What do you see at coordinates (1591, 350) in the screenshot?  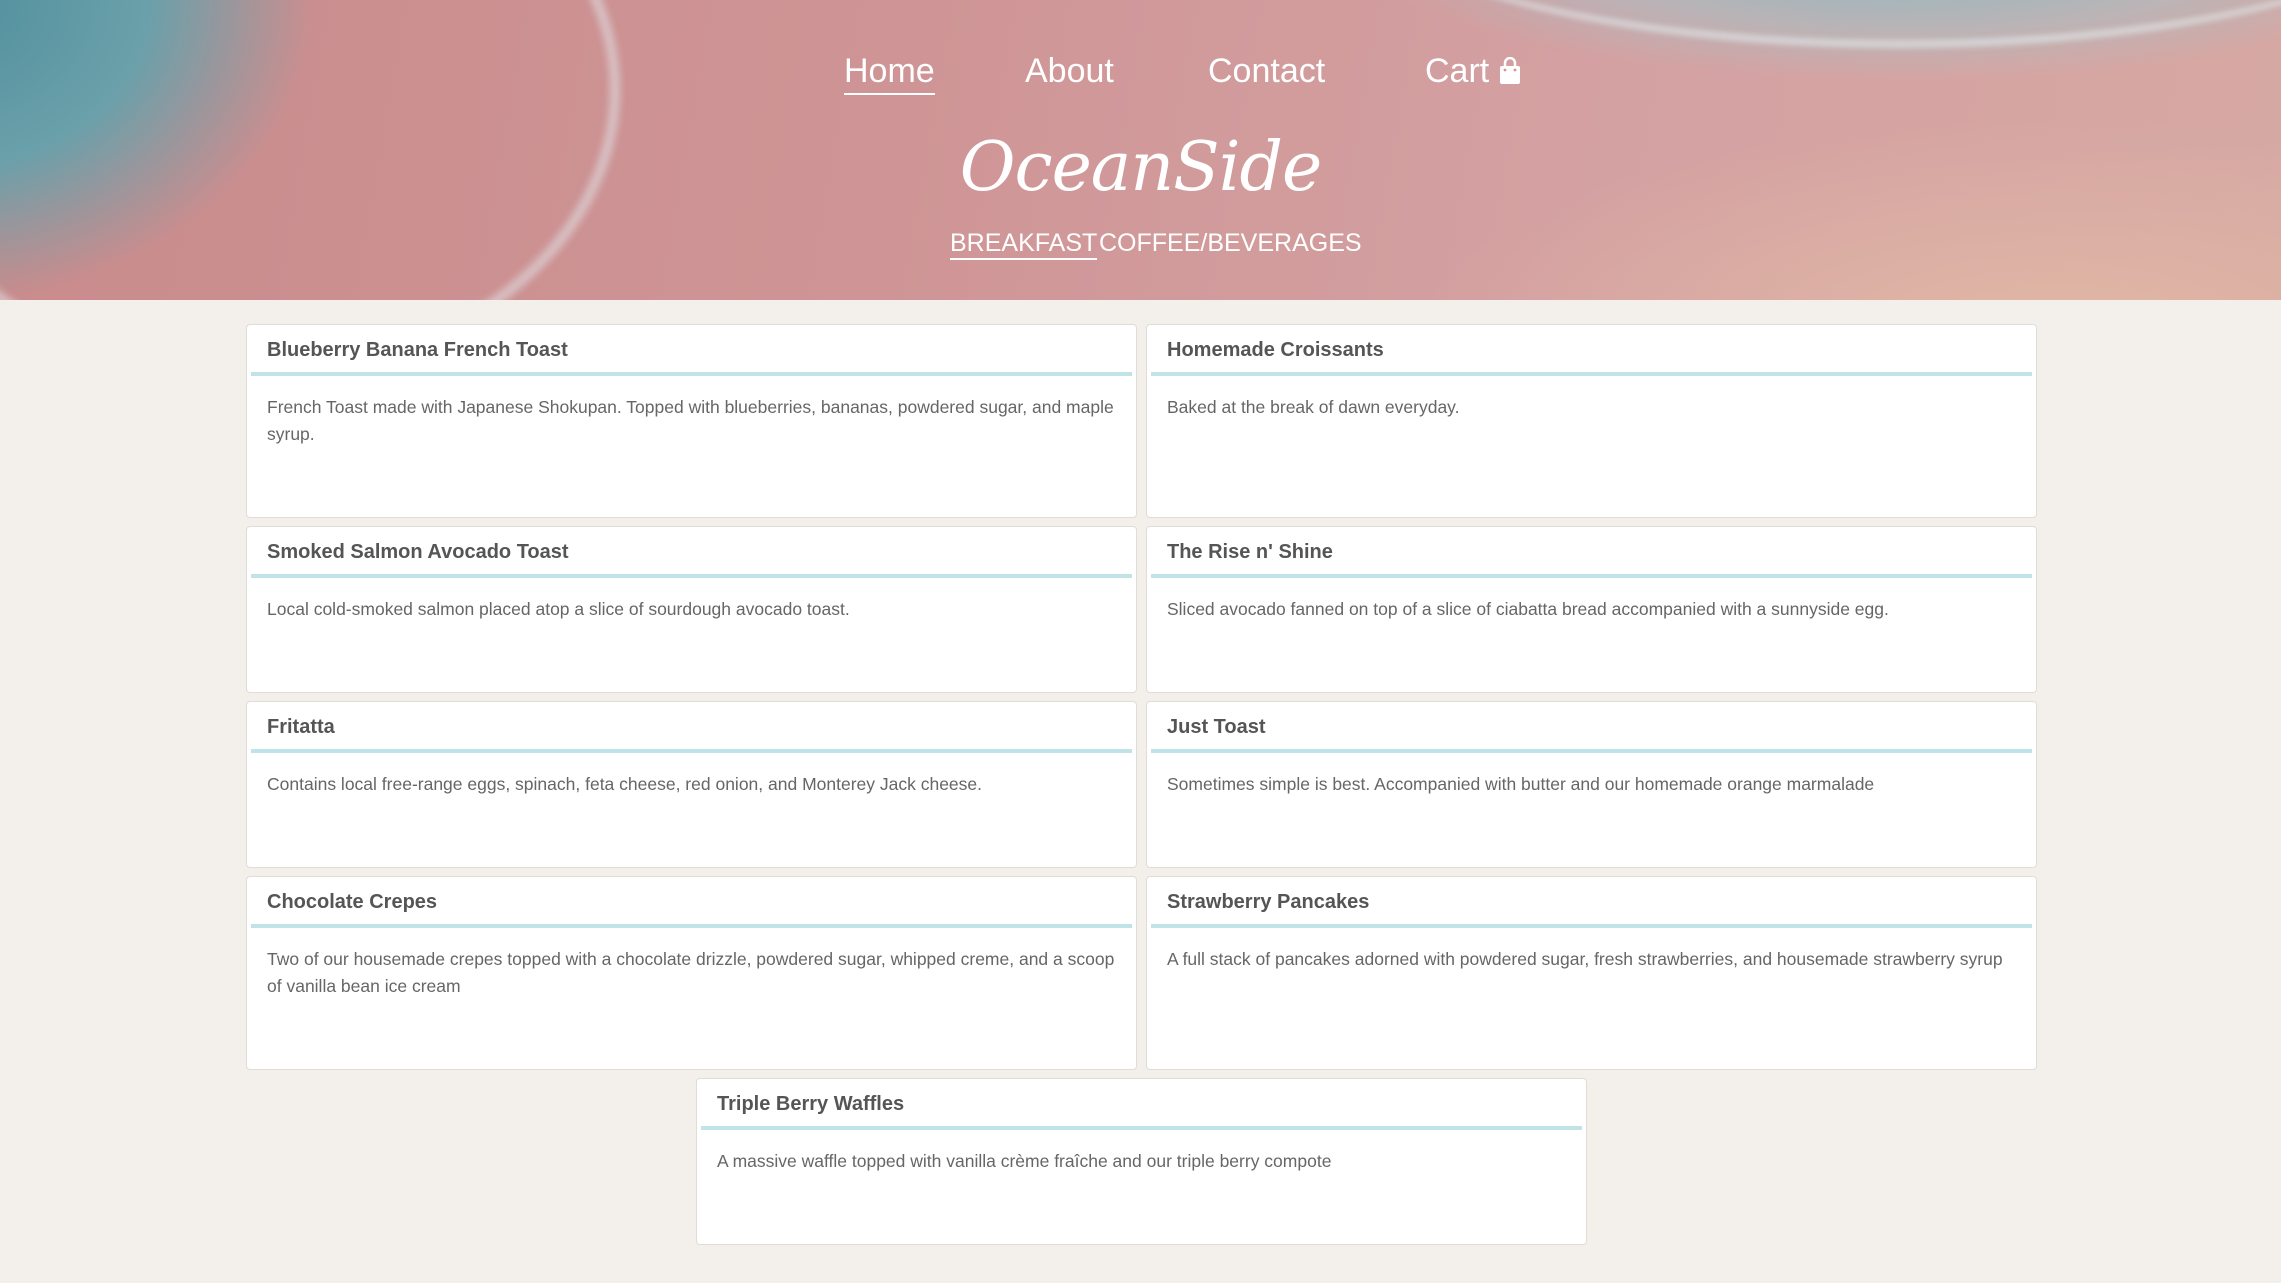 I see `menu-card-title: Homemade Croissants` at bounding box center [1591, 350].